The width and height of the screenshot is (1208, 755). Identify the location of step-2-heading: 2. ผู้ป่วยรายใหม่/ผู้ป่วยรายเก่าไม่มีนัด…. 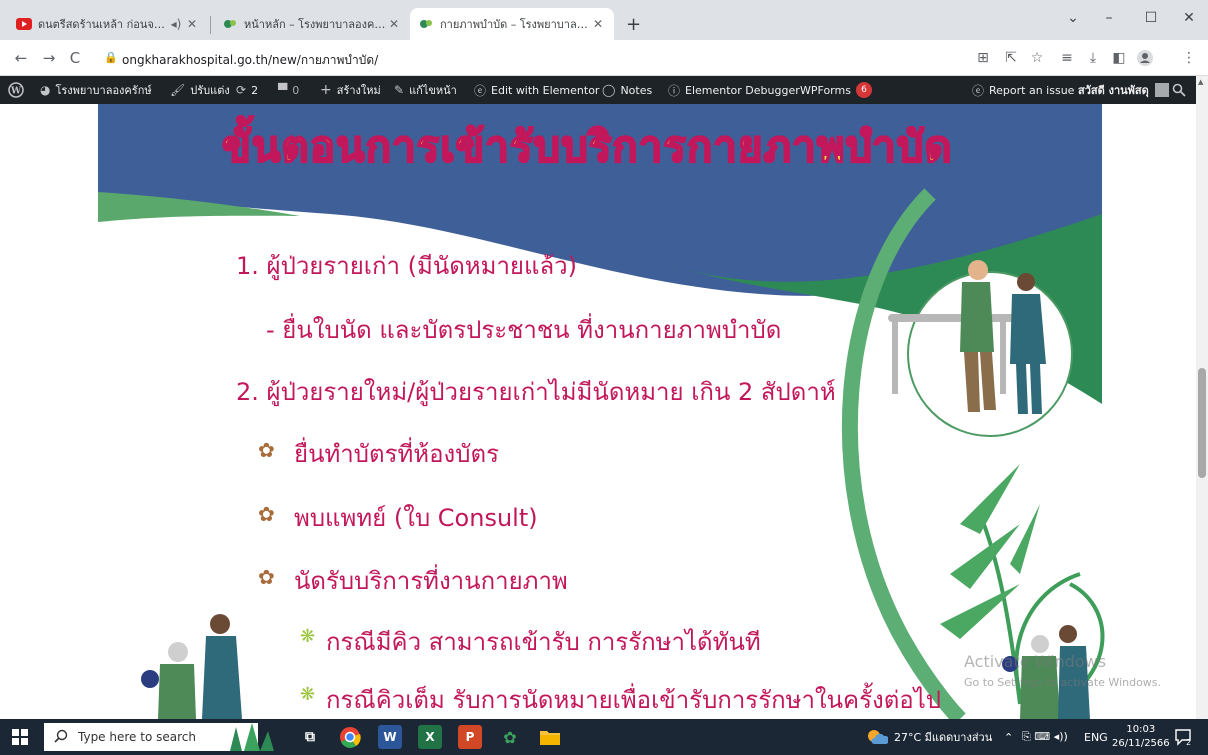
(536, 392).